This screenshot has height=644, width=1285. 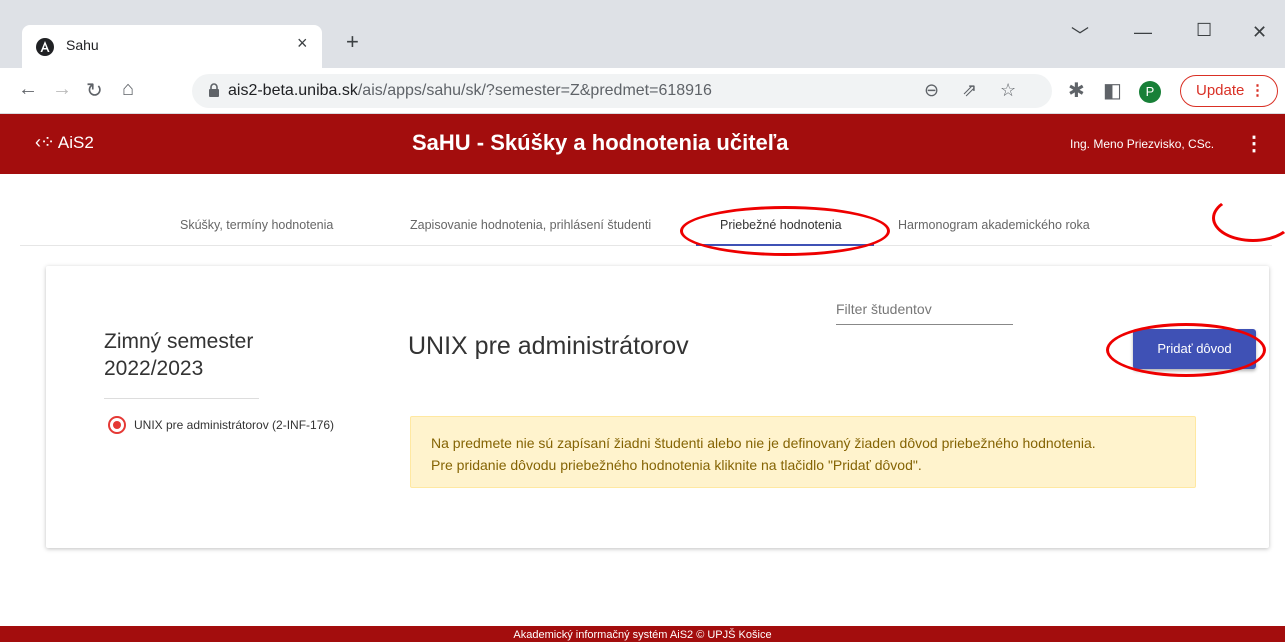 I want to click on tab-title: Sahu, so click(x=82, y=45).